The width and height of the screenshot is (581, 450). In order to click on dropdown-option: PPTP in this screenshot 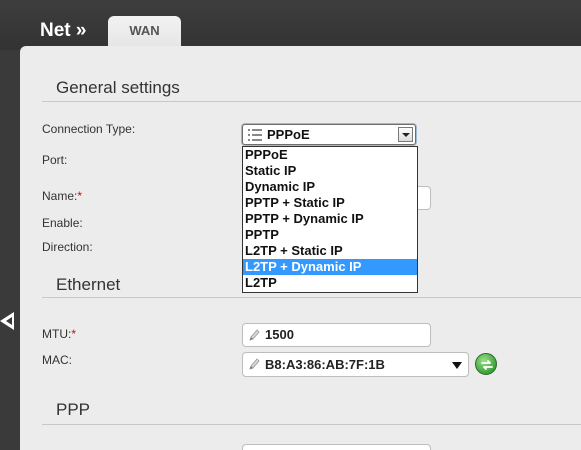, I will do `click(330, 235)`.